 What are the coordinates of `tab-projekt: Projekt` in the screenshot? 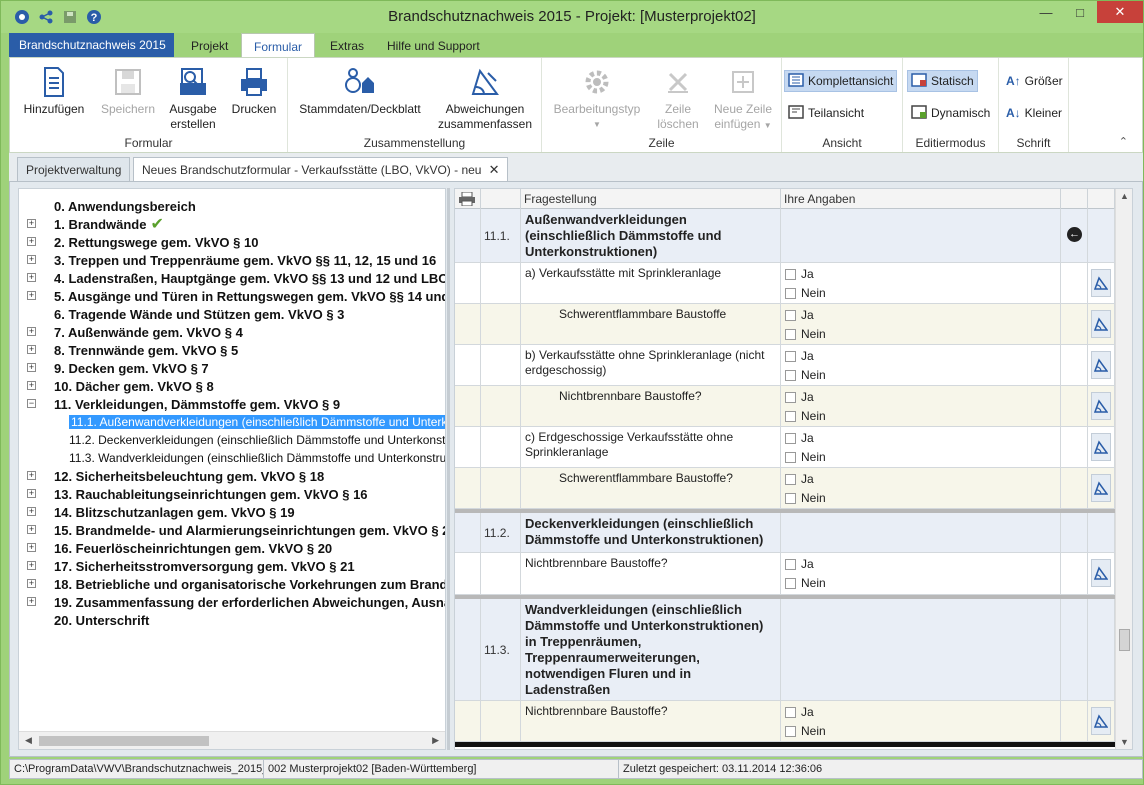 It's located at (209, 45).